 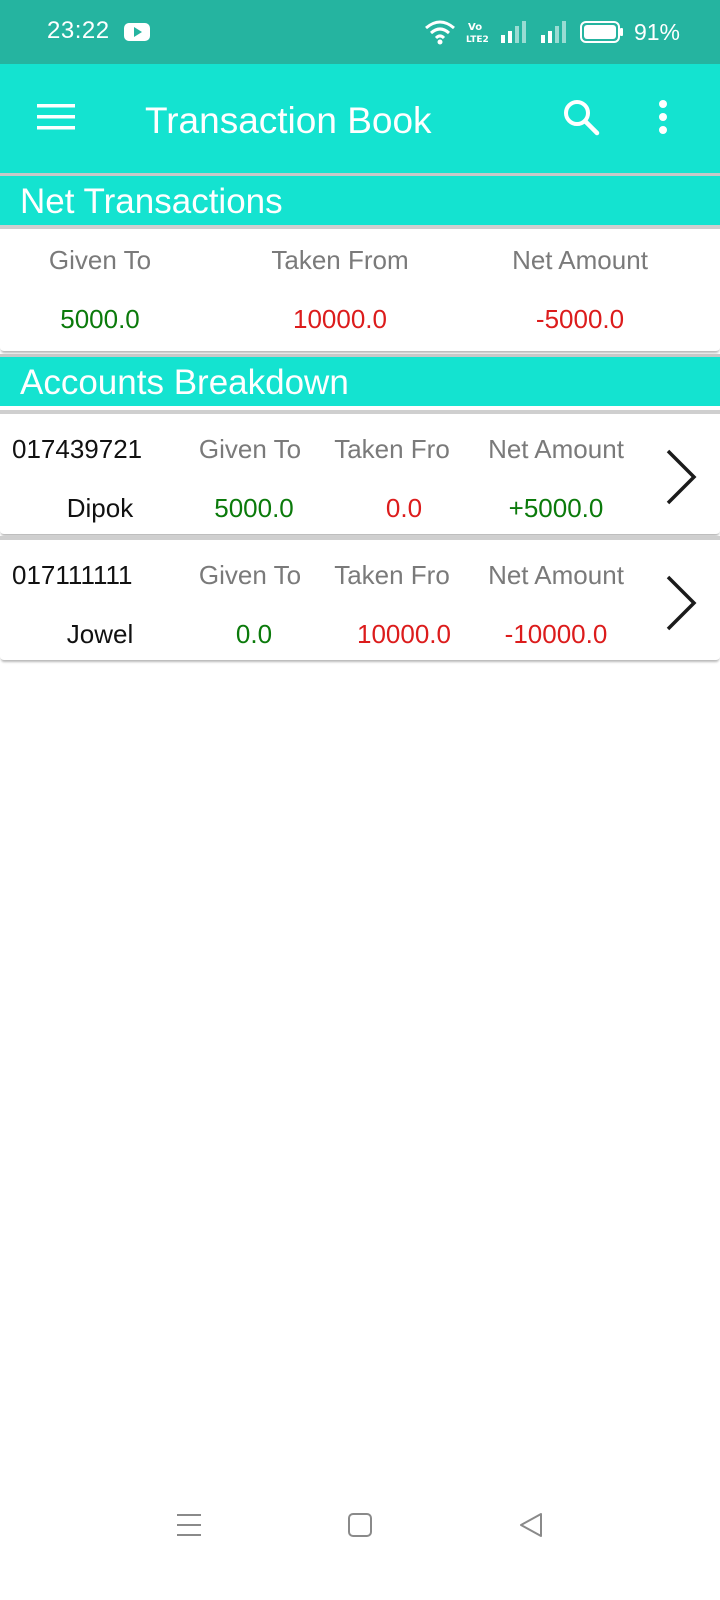 I want to click on status-right: Vo LTE2 91%, so click(x=552, y=32).